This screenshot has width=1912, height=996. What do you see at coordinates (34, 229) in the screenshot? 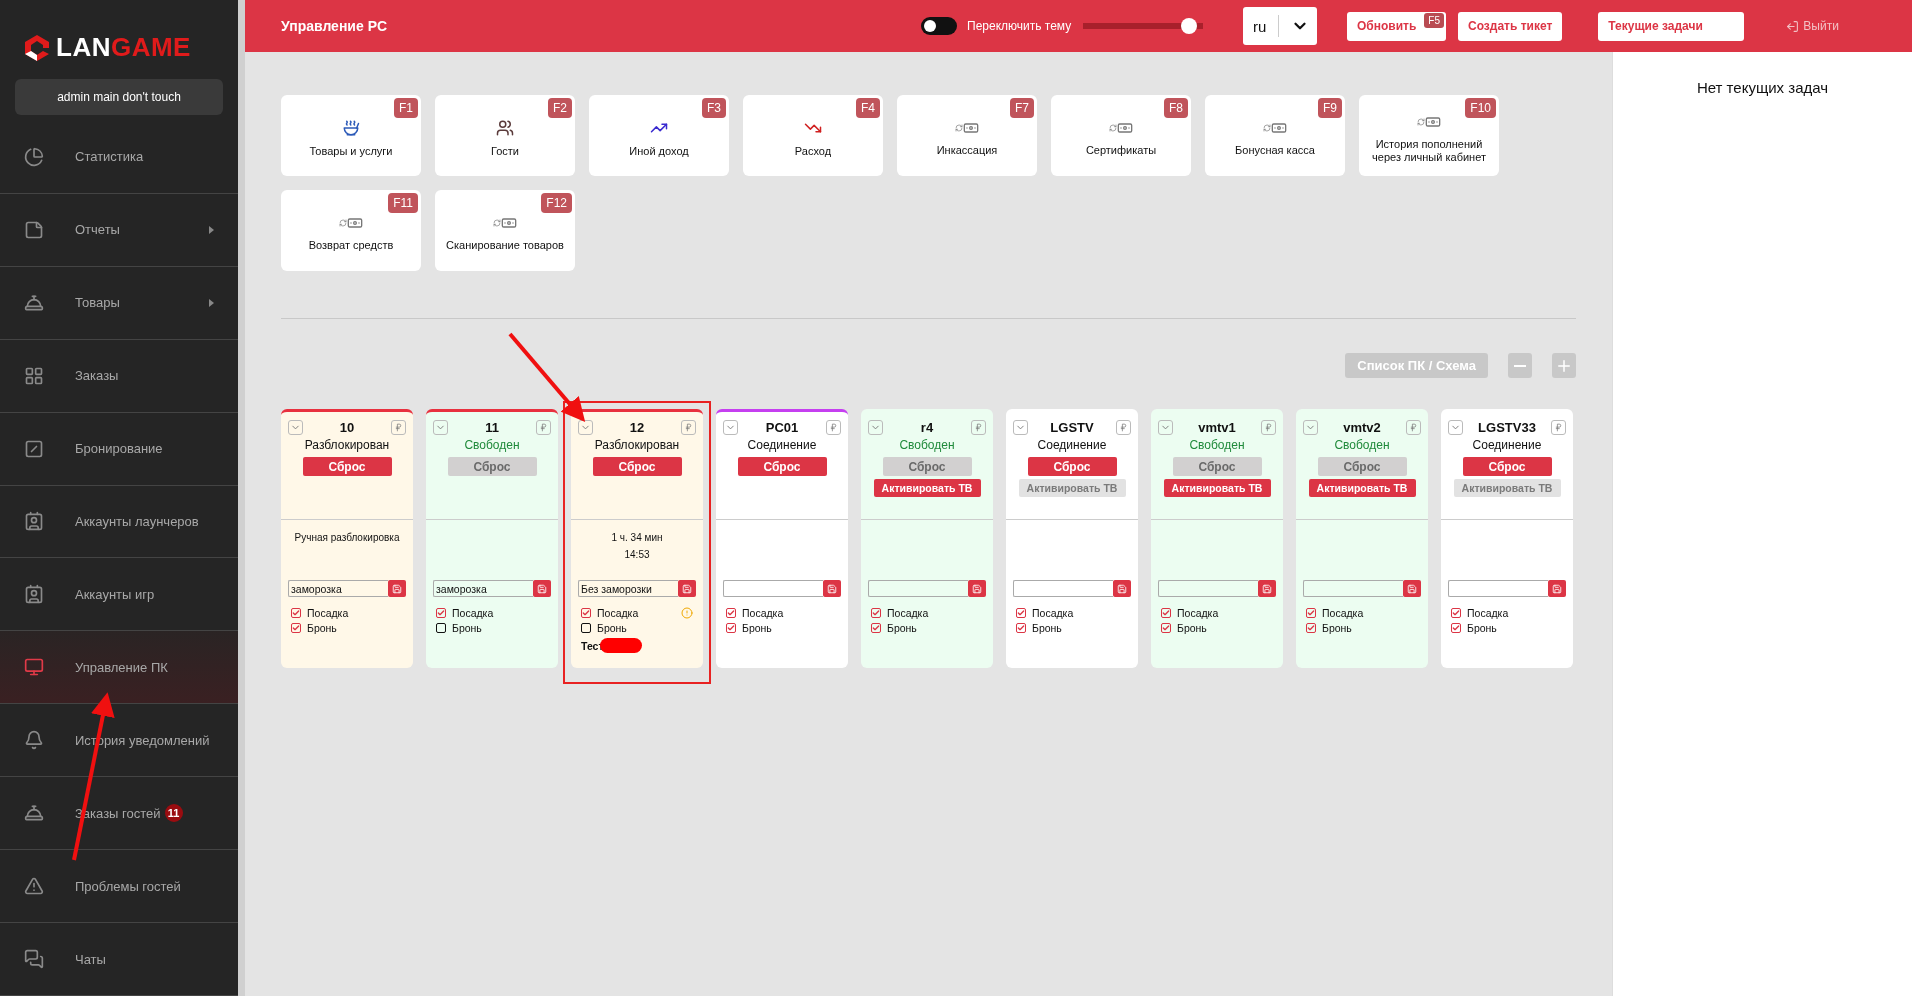
I see `note-icon` at bounding box center [34, 229].